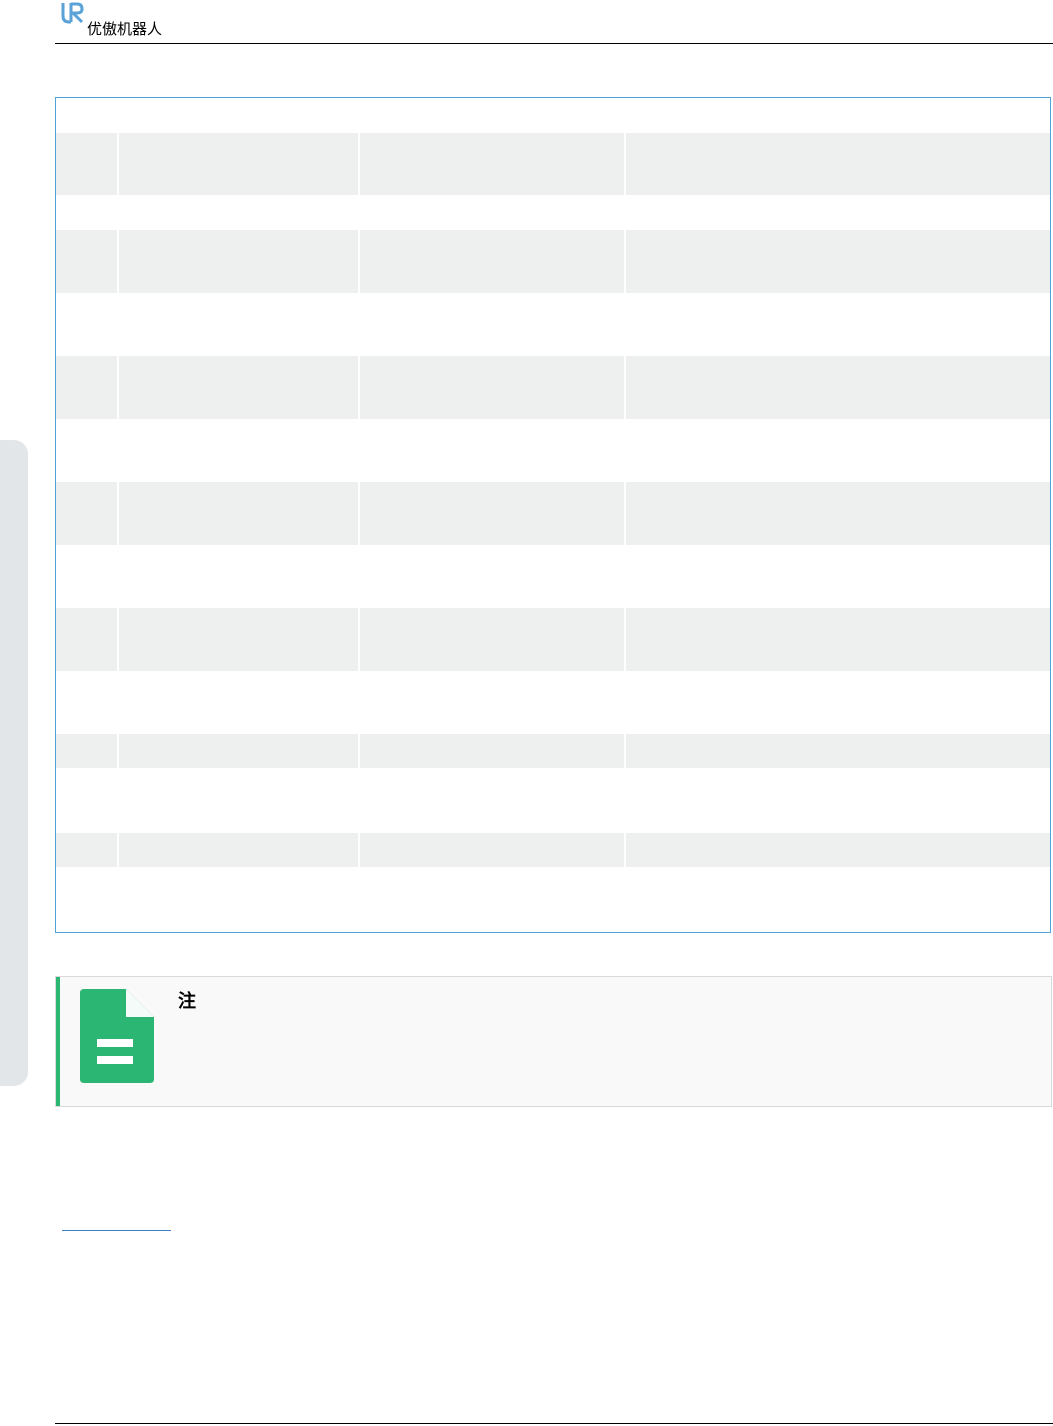  What do you see at coordinates (58, 1041) in the screenshot?
I see `note-accent-bar` at bounding box center [58, 1041].